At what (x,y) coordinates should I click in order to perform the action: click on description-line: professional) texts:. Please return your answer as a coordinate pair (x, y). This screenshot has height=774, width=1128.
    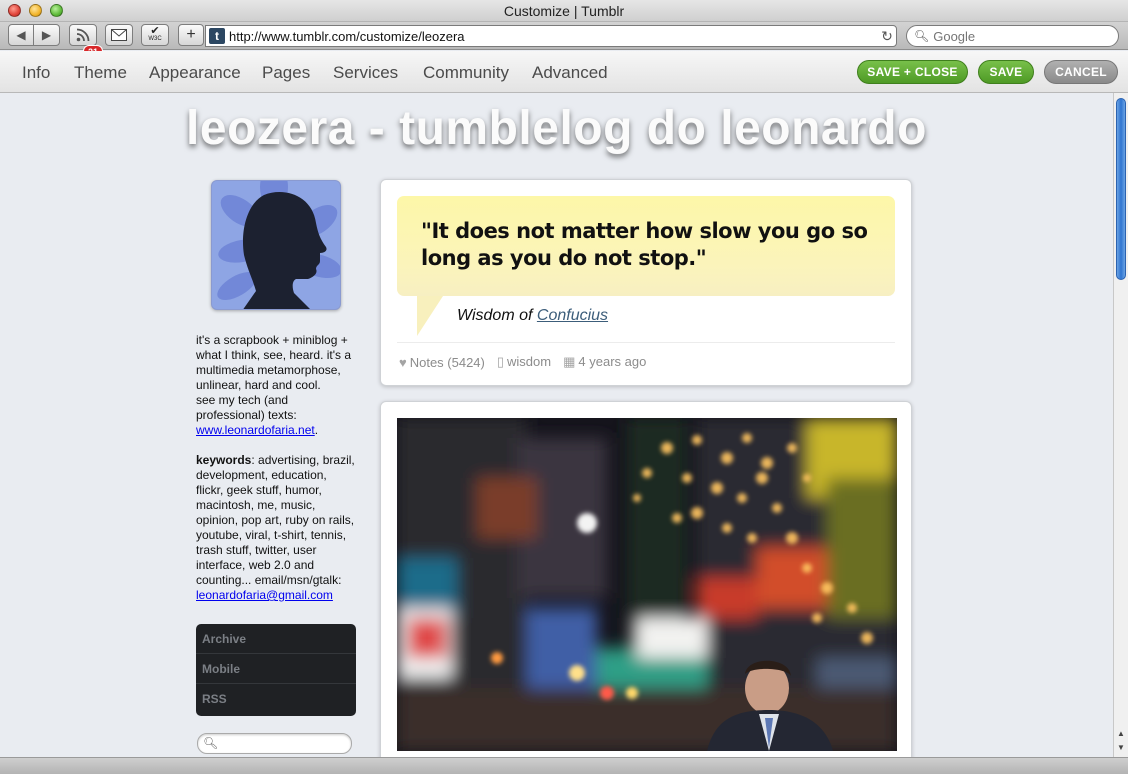
    Looking at the image, I should click on (246, 415).